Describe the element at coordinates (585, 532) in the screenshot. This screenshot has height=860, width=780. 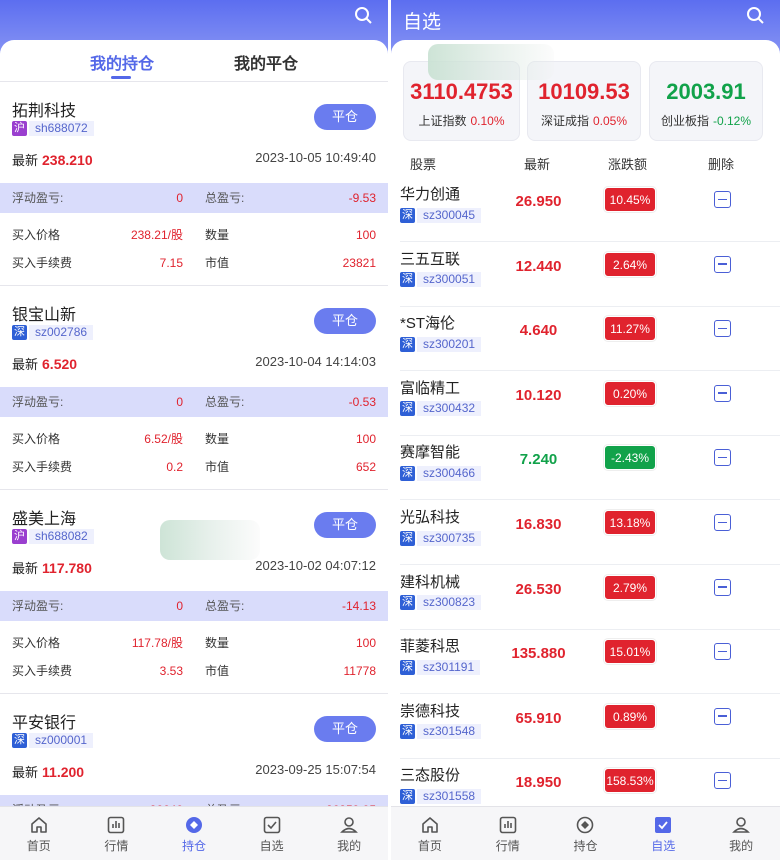
I see `watchlist-row: 光弘科技 深 sz300735 16.830 13.18%` at that location.